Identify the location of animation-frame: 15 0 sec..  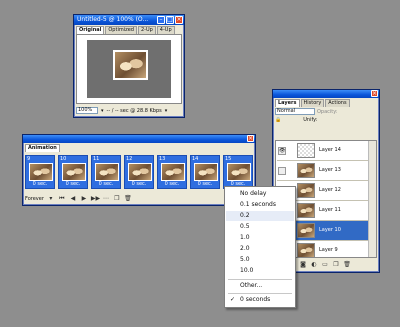
(238, 172).